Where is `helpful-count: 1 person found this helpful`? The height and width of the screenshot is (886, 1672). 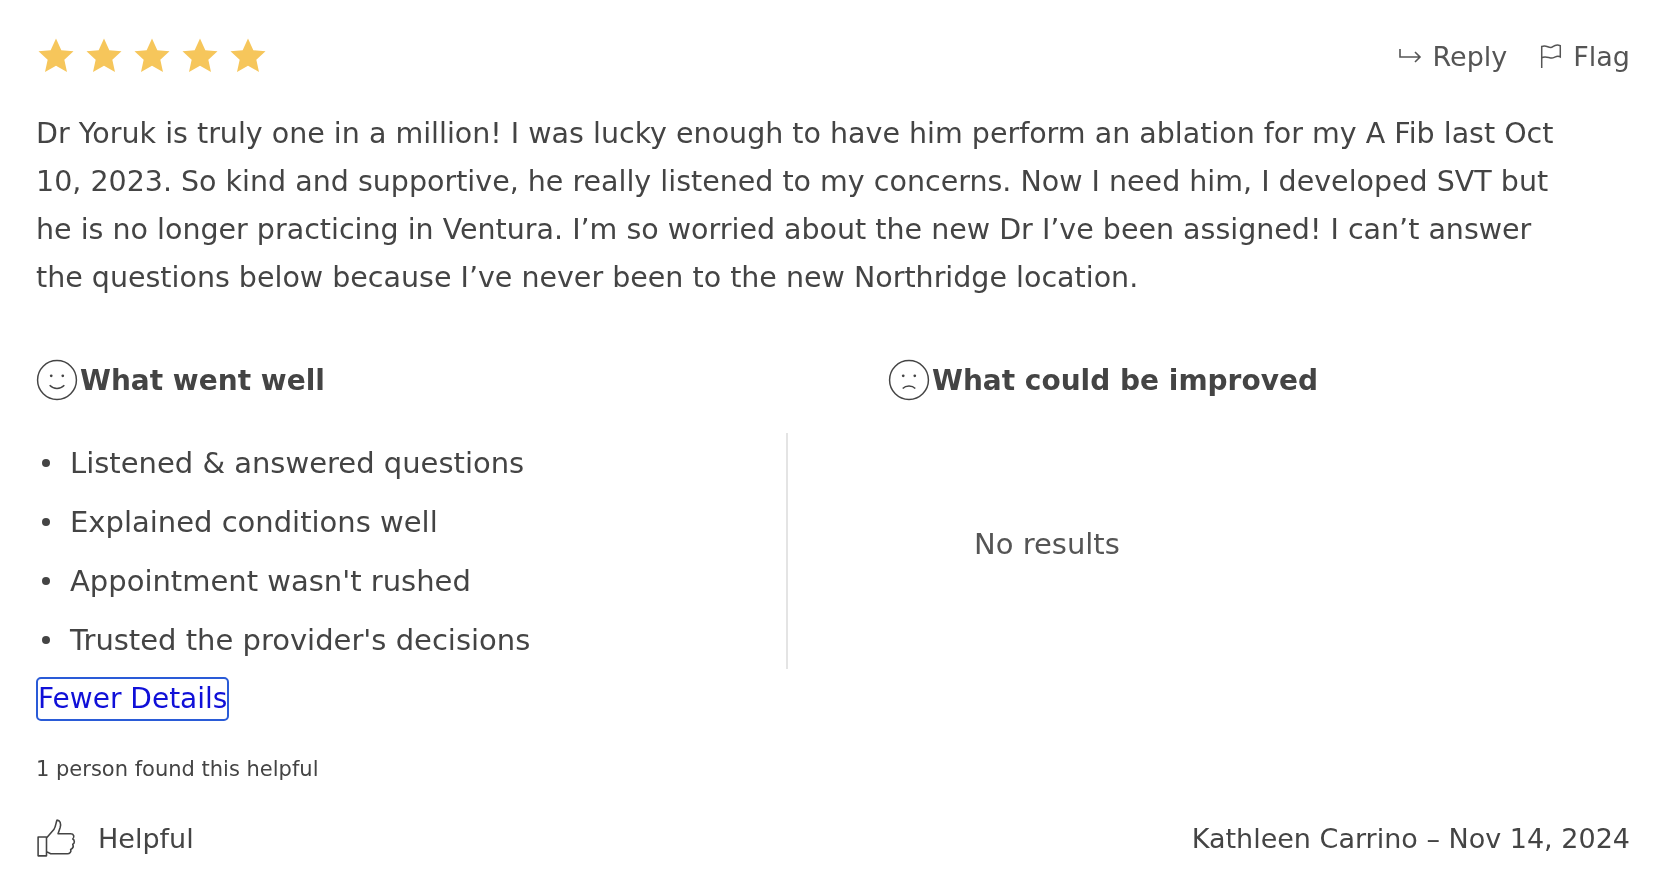
helpful-count: 1 person found this helpful is located at coordinates (178, 769).